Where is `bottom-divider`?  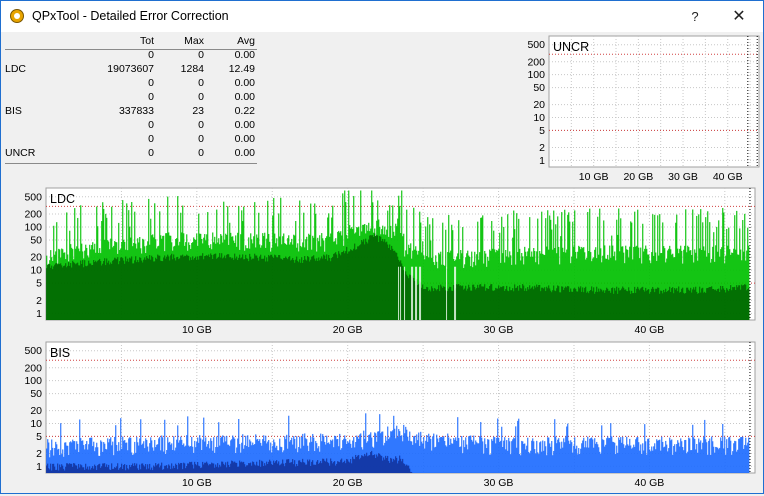 bottom-divider is located at coordinates (131, 163).